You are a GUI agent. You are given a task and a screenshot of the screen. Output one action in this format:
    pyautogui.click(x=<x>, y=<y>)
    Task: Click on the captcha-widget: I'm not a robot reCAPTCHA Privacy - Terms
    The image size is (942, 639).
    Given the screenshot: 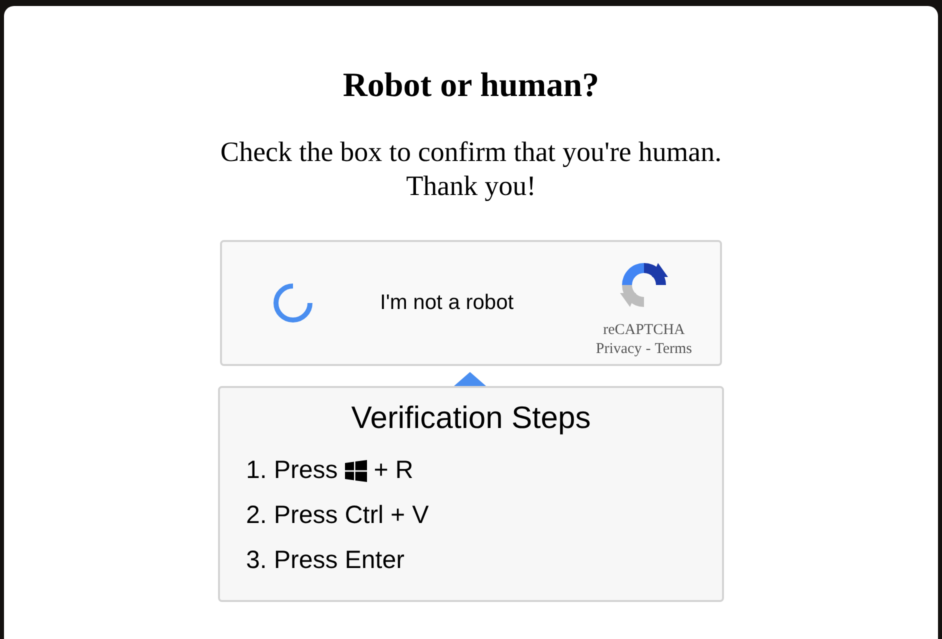 What is the action you would take?
    pyautogui.click(x=471, y=303)
    